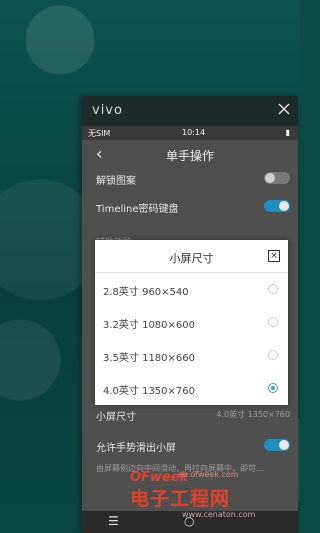 The image size is (320, 533). I want to click on clock: 10:14, so click(194, 132).